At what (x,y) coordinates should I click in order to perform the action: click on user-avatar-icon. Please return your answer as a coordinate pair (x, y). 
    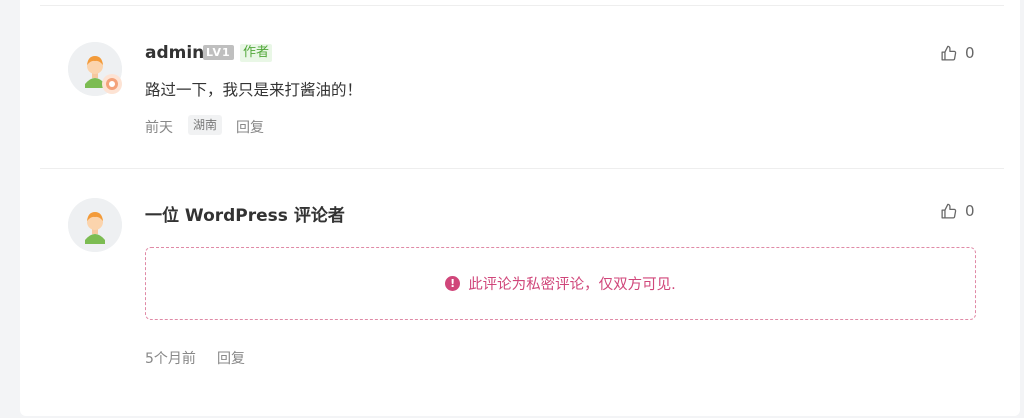
    Looking at the image, I should click on (95, 225).